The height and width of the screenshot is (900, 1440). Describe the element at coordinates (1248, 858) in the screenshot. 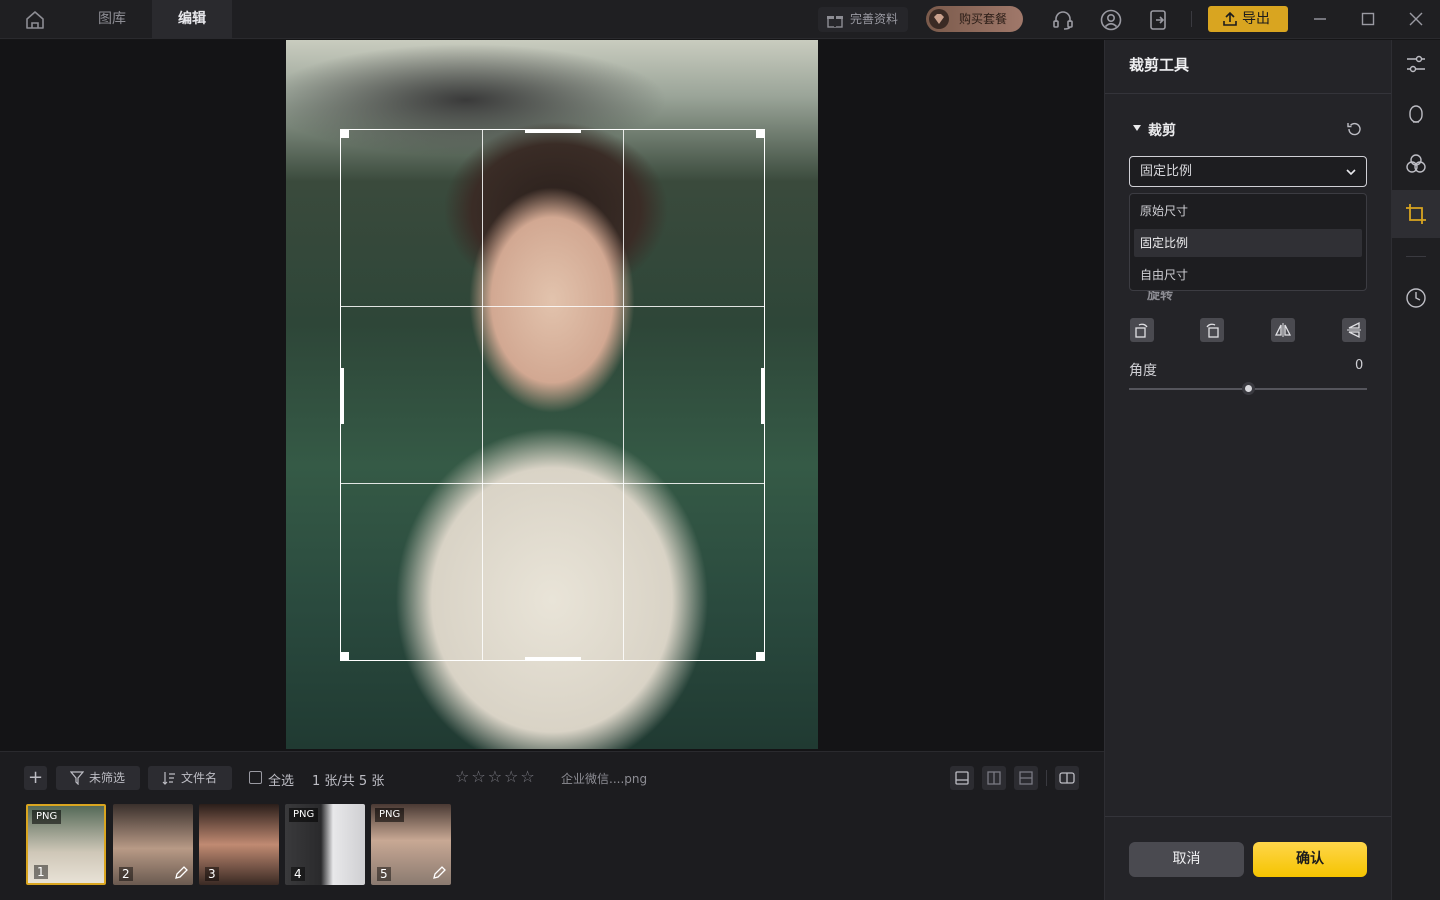

I see `panel-footer: 取消 确认` at that location.